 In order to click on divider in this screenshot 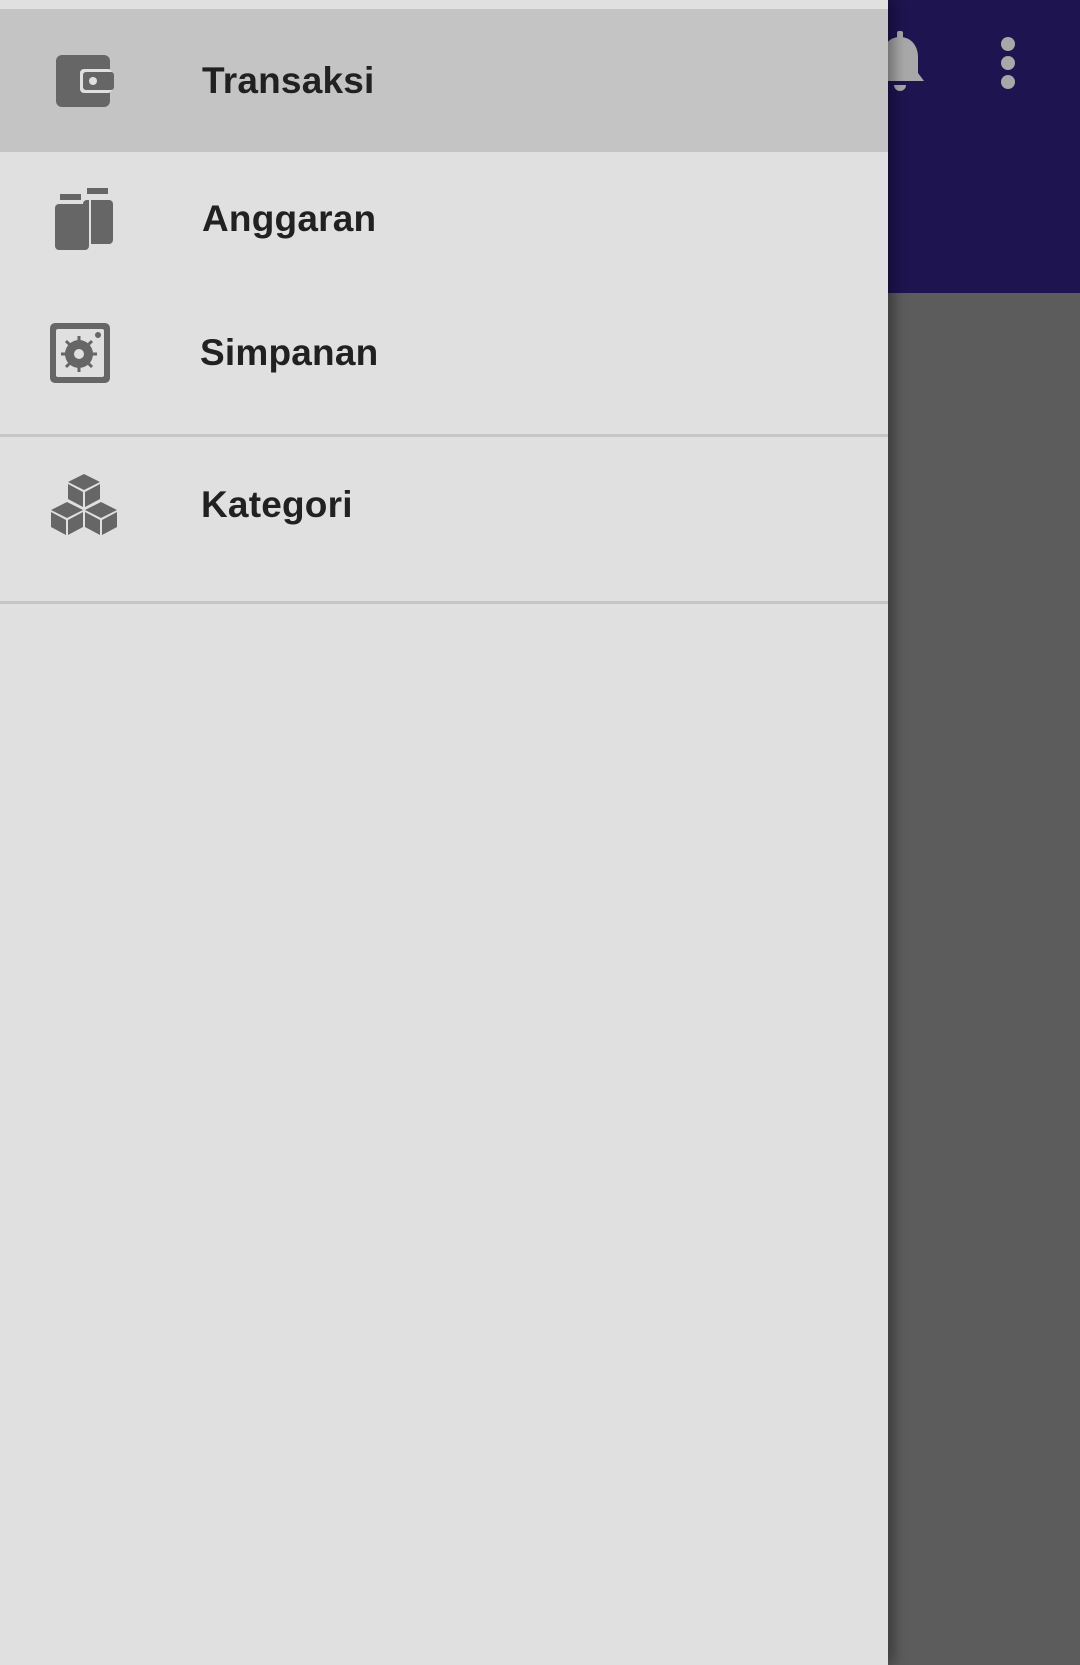, I will do `click(444, 602)`.